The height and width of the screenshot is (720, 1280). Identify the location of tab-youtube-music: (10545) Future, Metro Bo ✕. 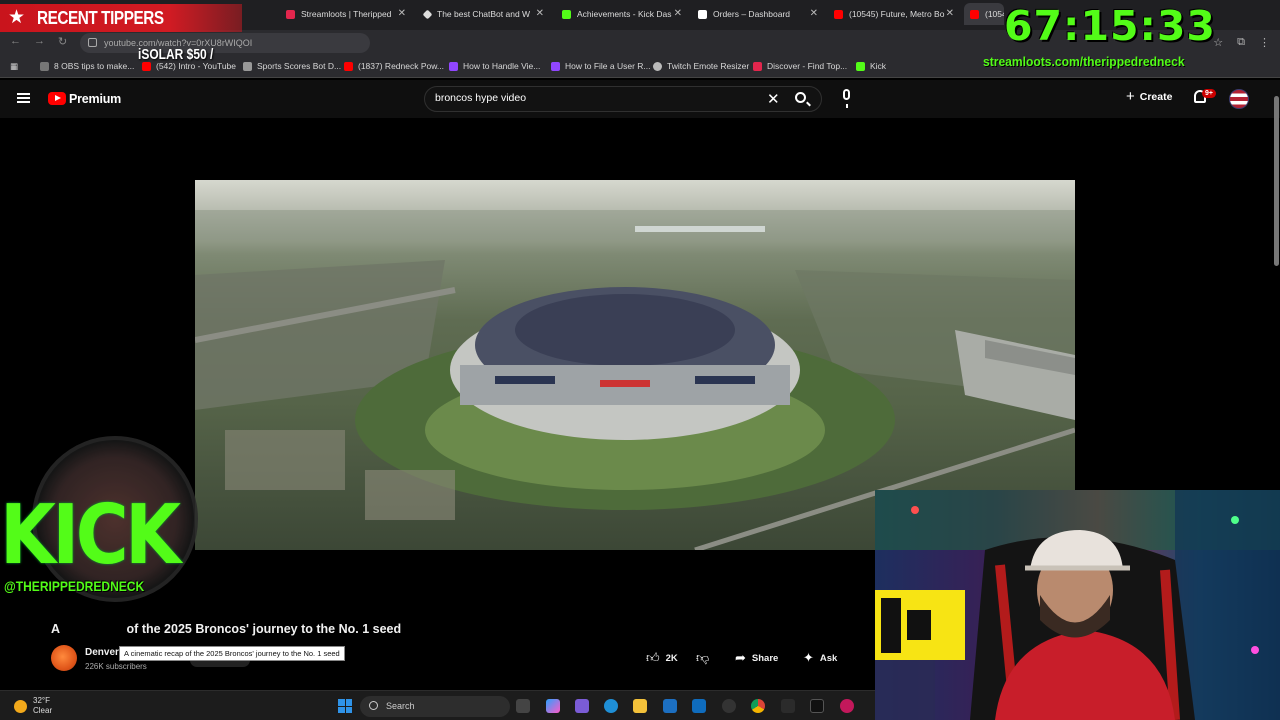
(893, 14).